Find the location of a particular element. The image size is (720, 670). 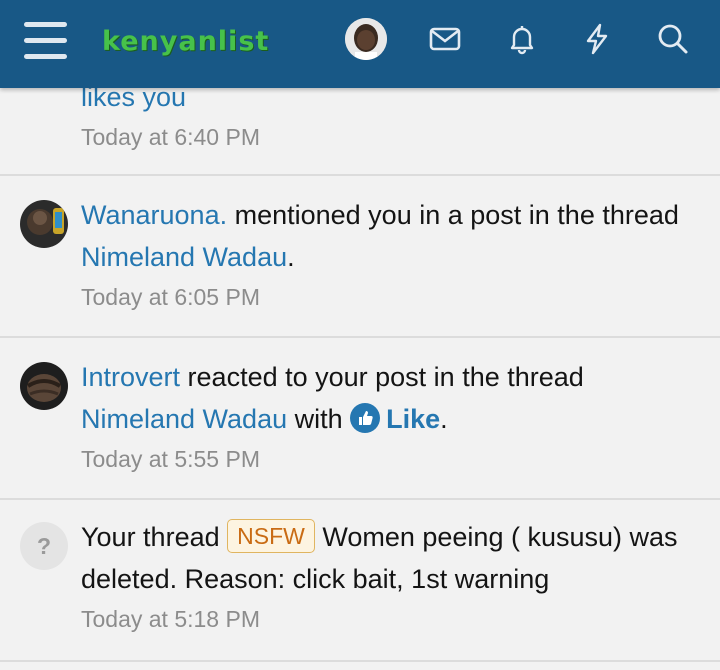

like-icon is located at coordinates (365, 418).